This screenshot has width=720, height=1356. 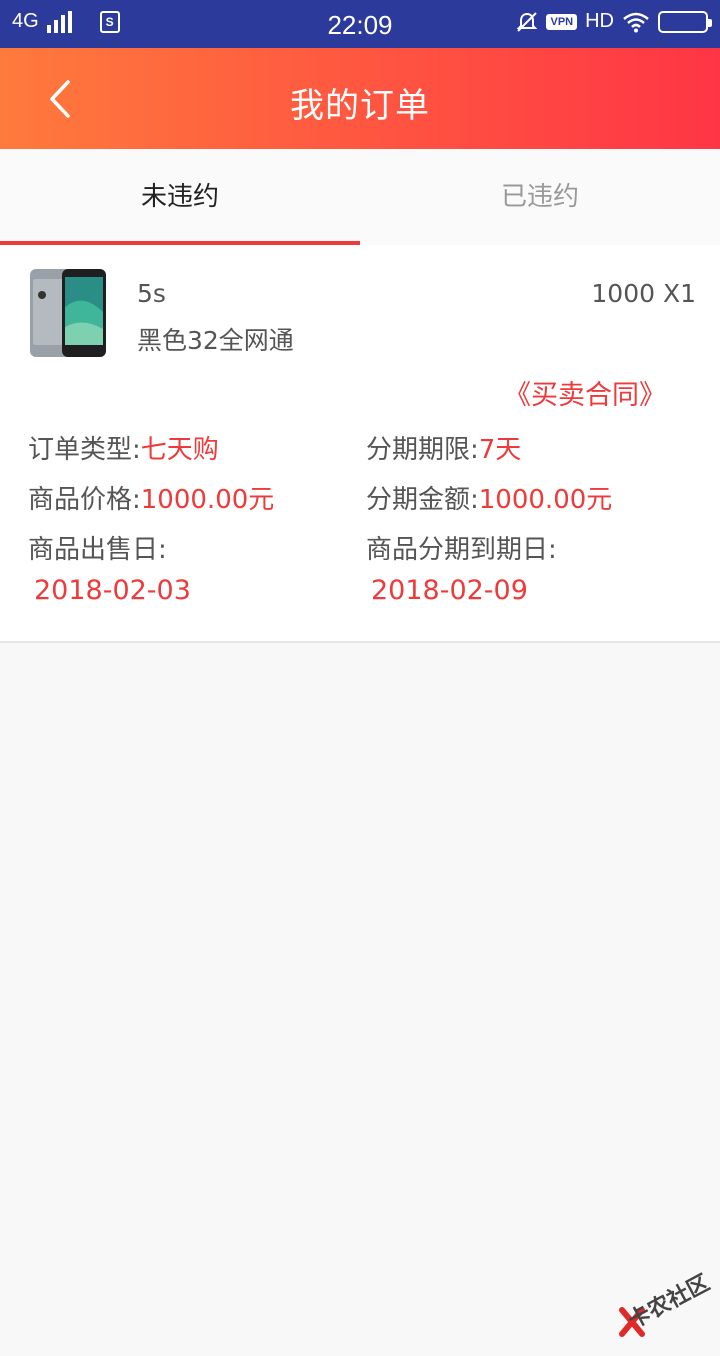 What do you see at coordinates (360, 24) in the screenshot?
I see `status-bar: 4G S 22:09 VPN HD` at bounding box center [360, 24].